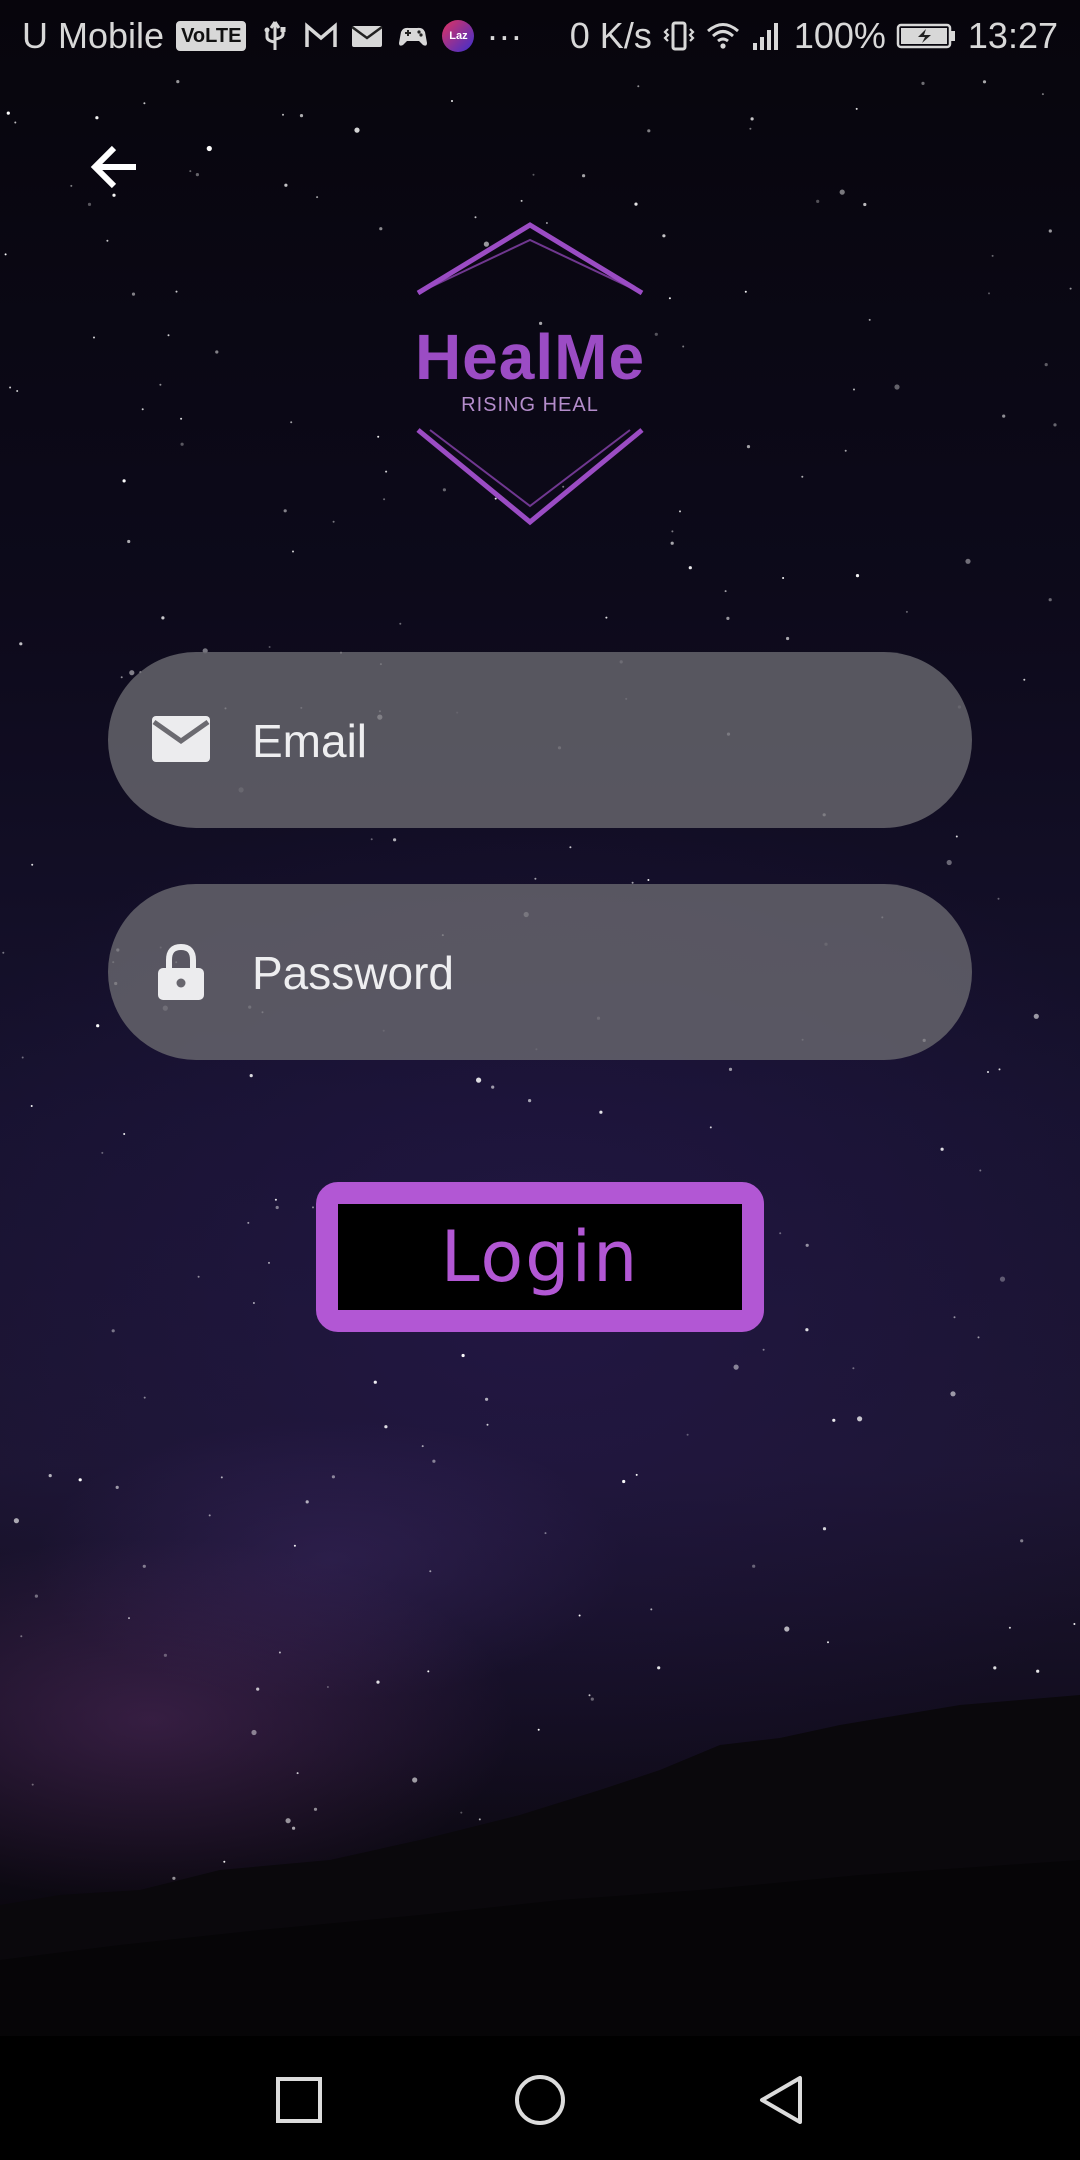 Image resolution: width=1080 pixels, height=2160 pixels. Describe the element at coordinates (610, 35) in the screenshot. I see `network-speed: 0 K/s` at that location.